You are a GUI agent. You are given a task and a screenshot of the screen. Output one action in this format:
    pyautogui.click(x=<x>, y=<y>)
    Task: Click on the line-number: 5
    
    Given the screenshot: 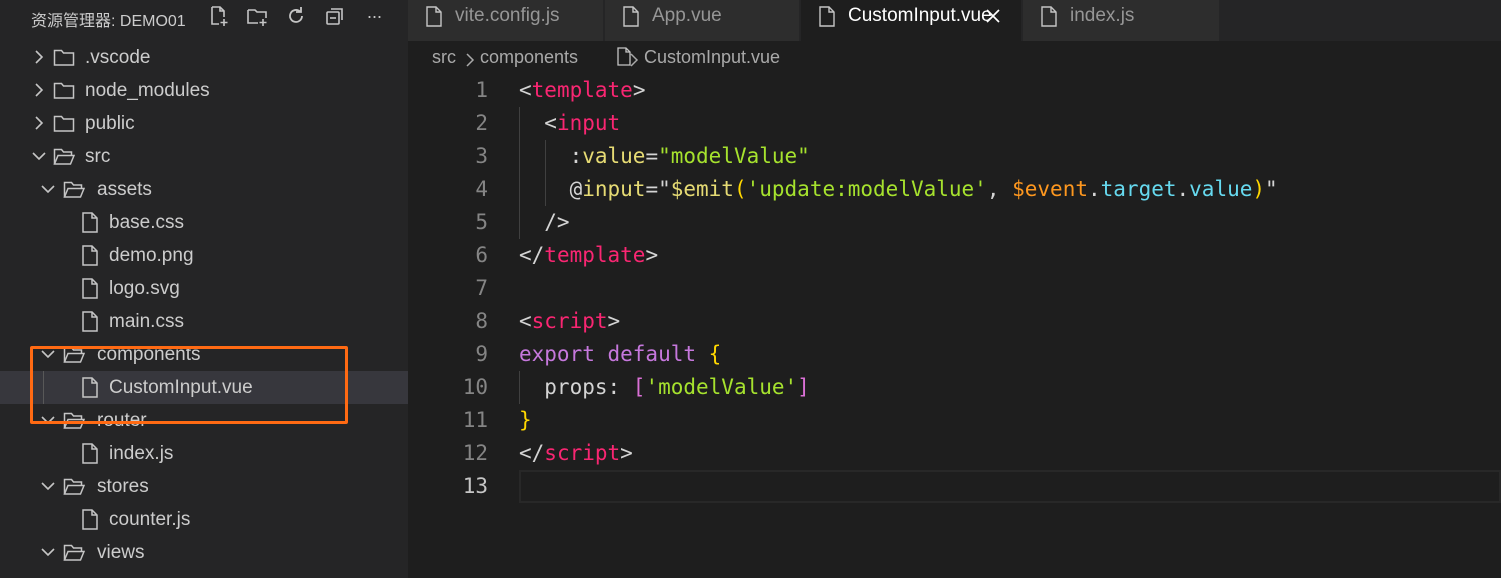 What is the action you would take?
    pyautogui.click(x=481, y=222)
    